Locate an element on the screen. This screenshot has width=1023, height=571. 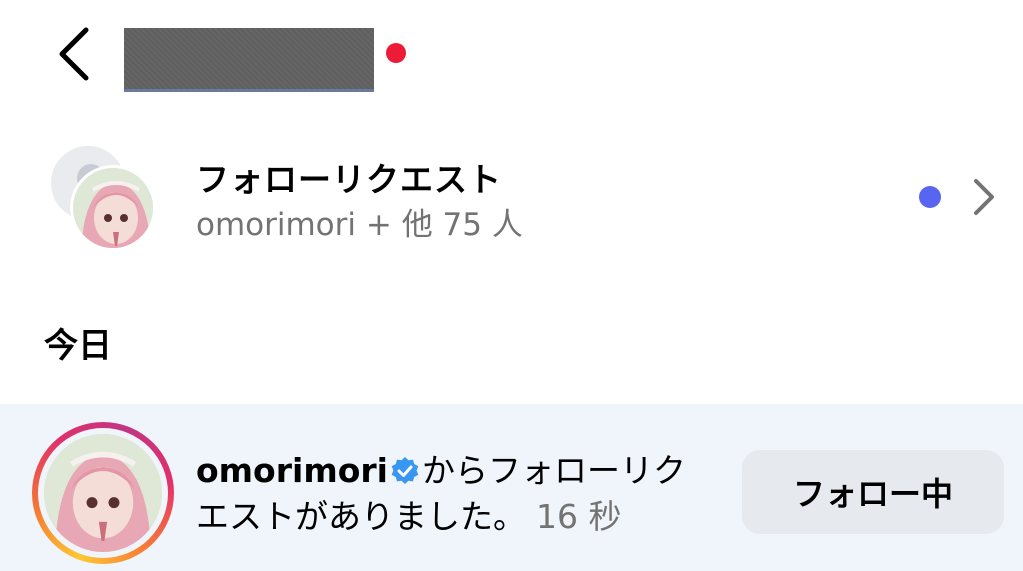
notification-username: omorimori is located at coordinates (292, 470).